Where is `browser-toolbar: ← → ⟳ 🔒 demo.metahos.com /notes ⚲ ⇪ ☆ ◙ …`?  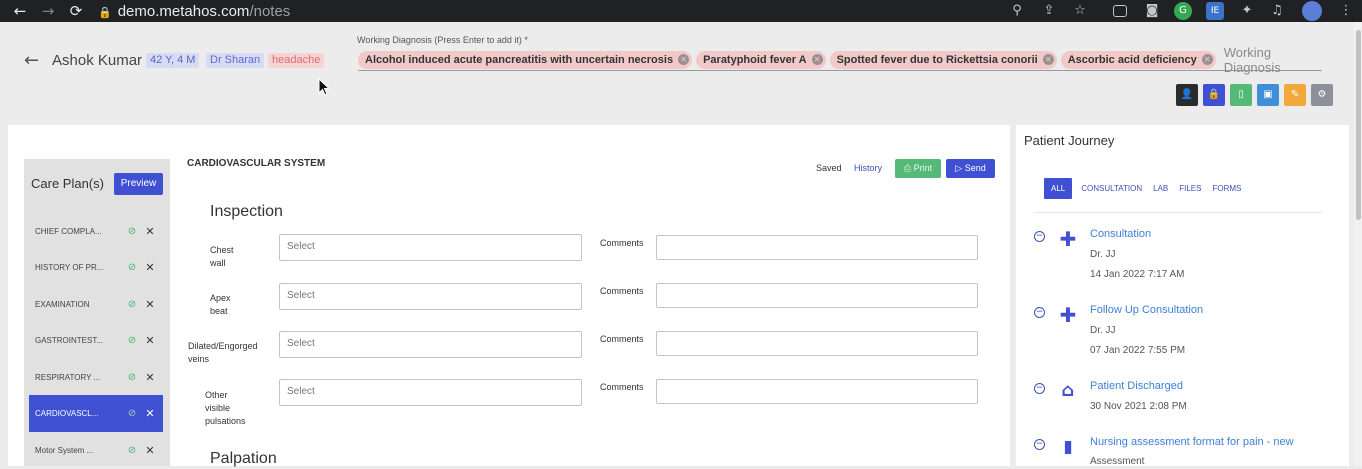 browser-toolbar: ← → ⟳ 🔒 demo.metahos.com /notes ⚲ ⇪ ☆ ◙ … is located at coordinates (681, 11).